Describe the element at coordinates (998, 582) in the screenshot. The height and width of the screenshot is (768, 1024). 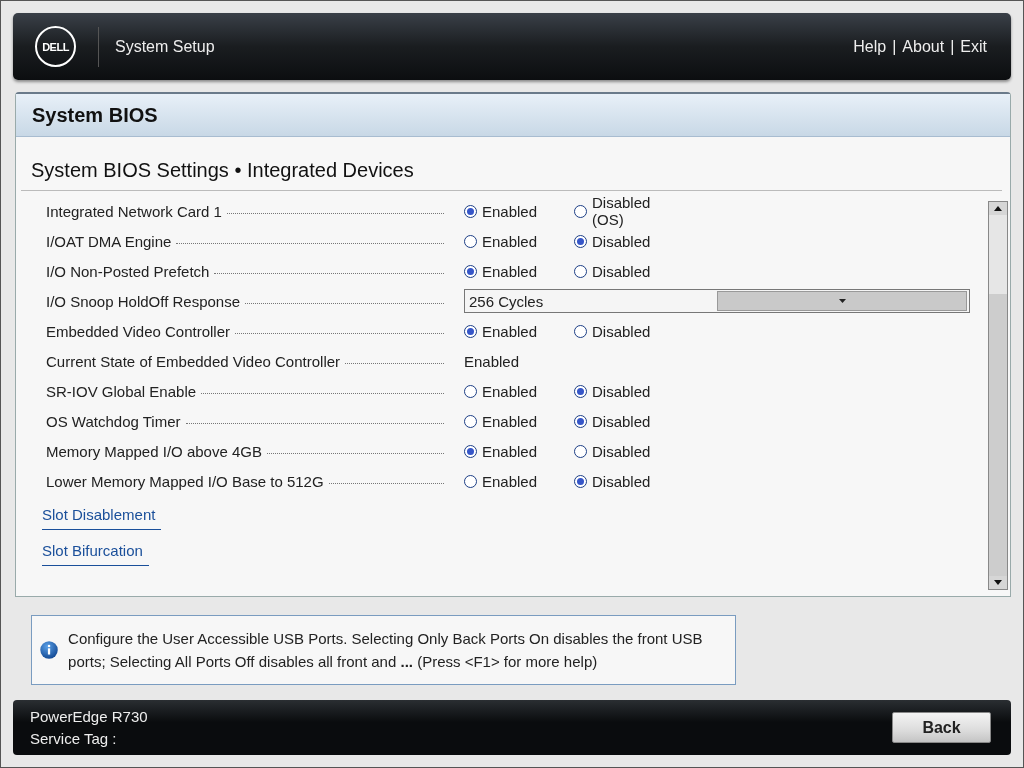
I see `scroll-down-icon` at that location.